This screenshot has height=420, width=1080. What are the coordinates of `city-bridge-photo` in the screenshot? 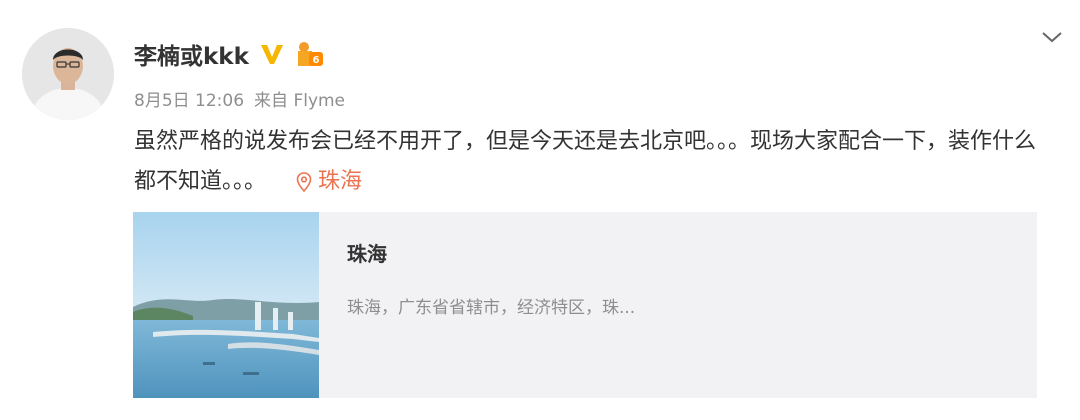 It's located at (226, 305).